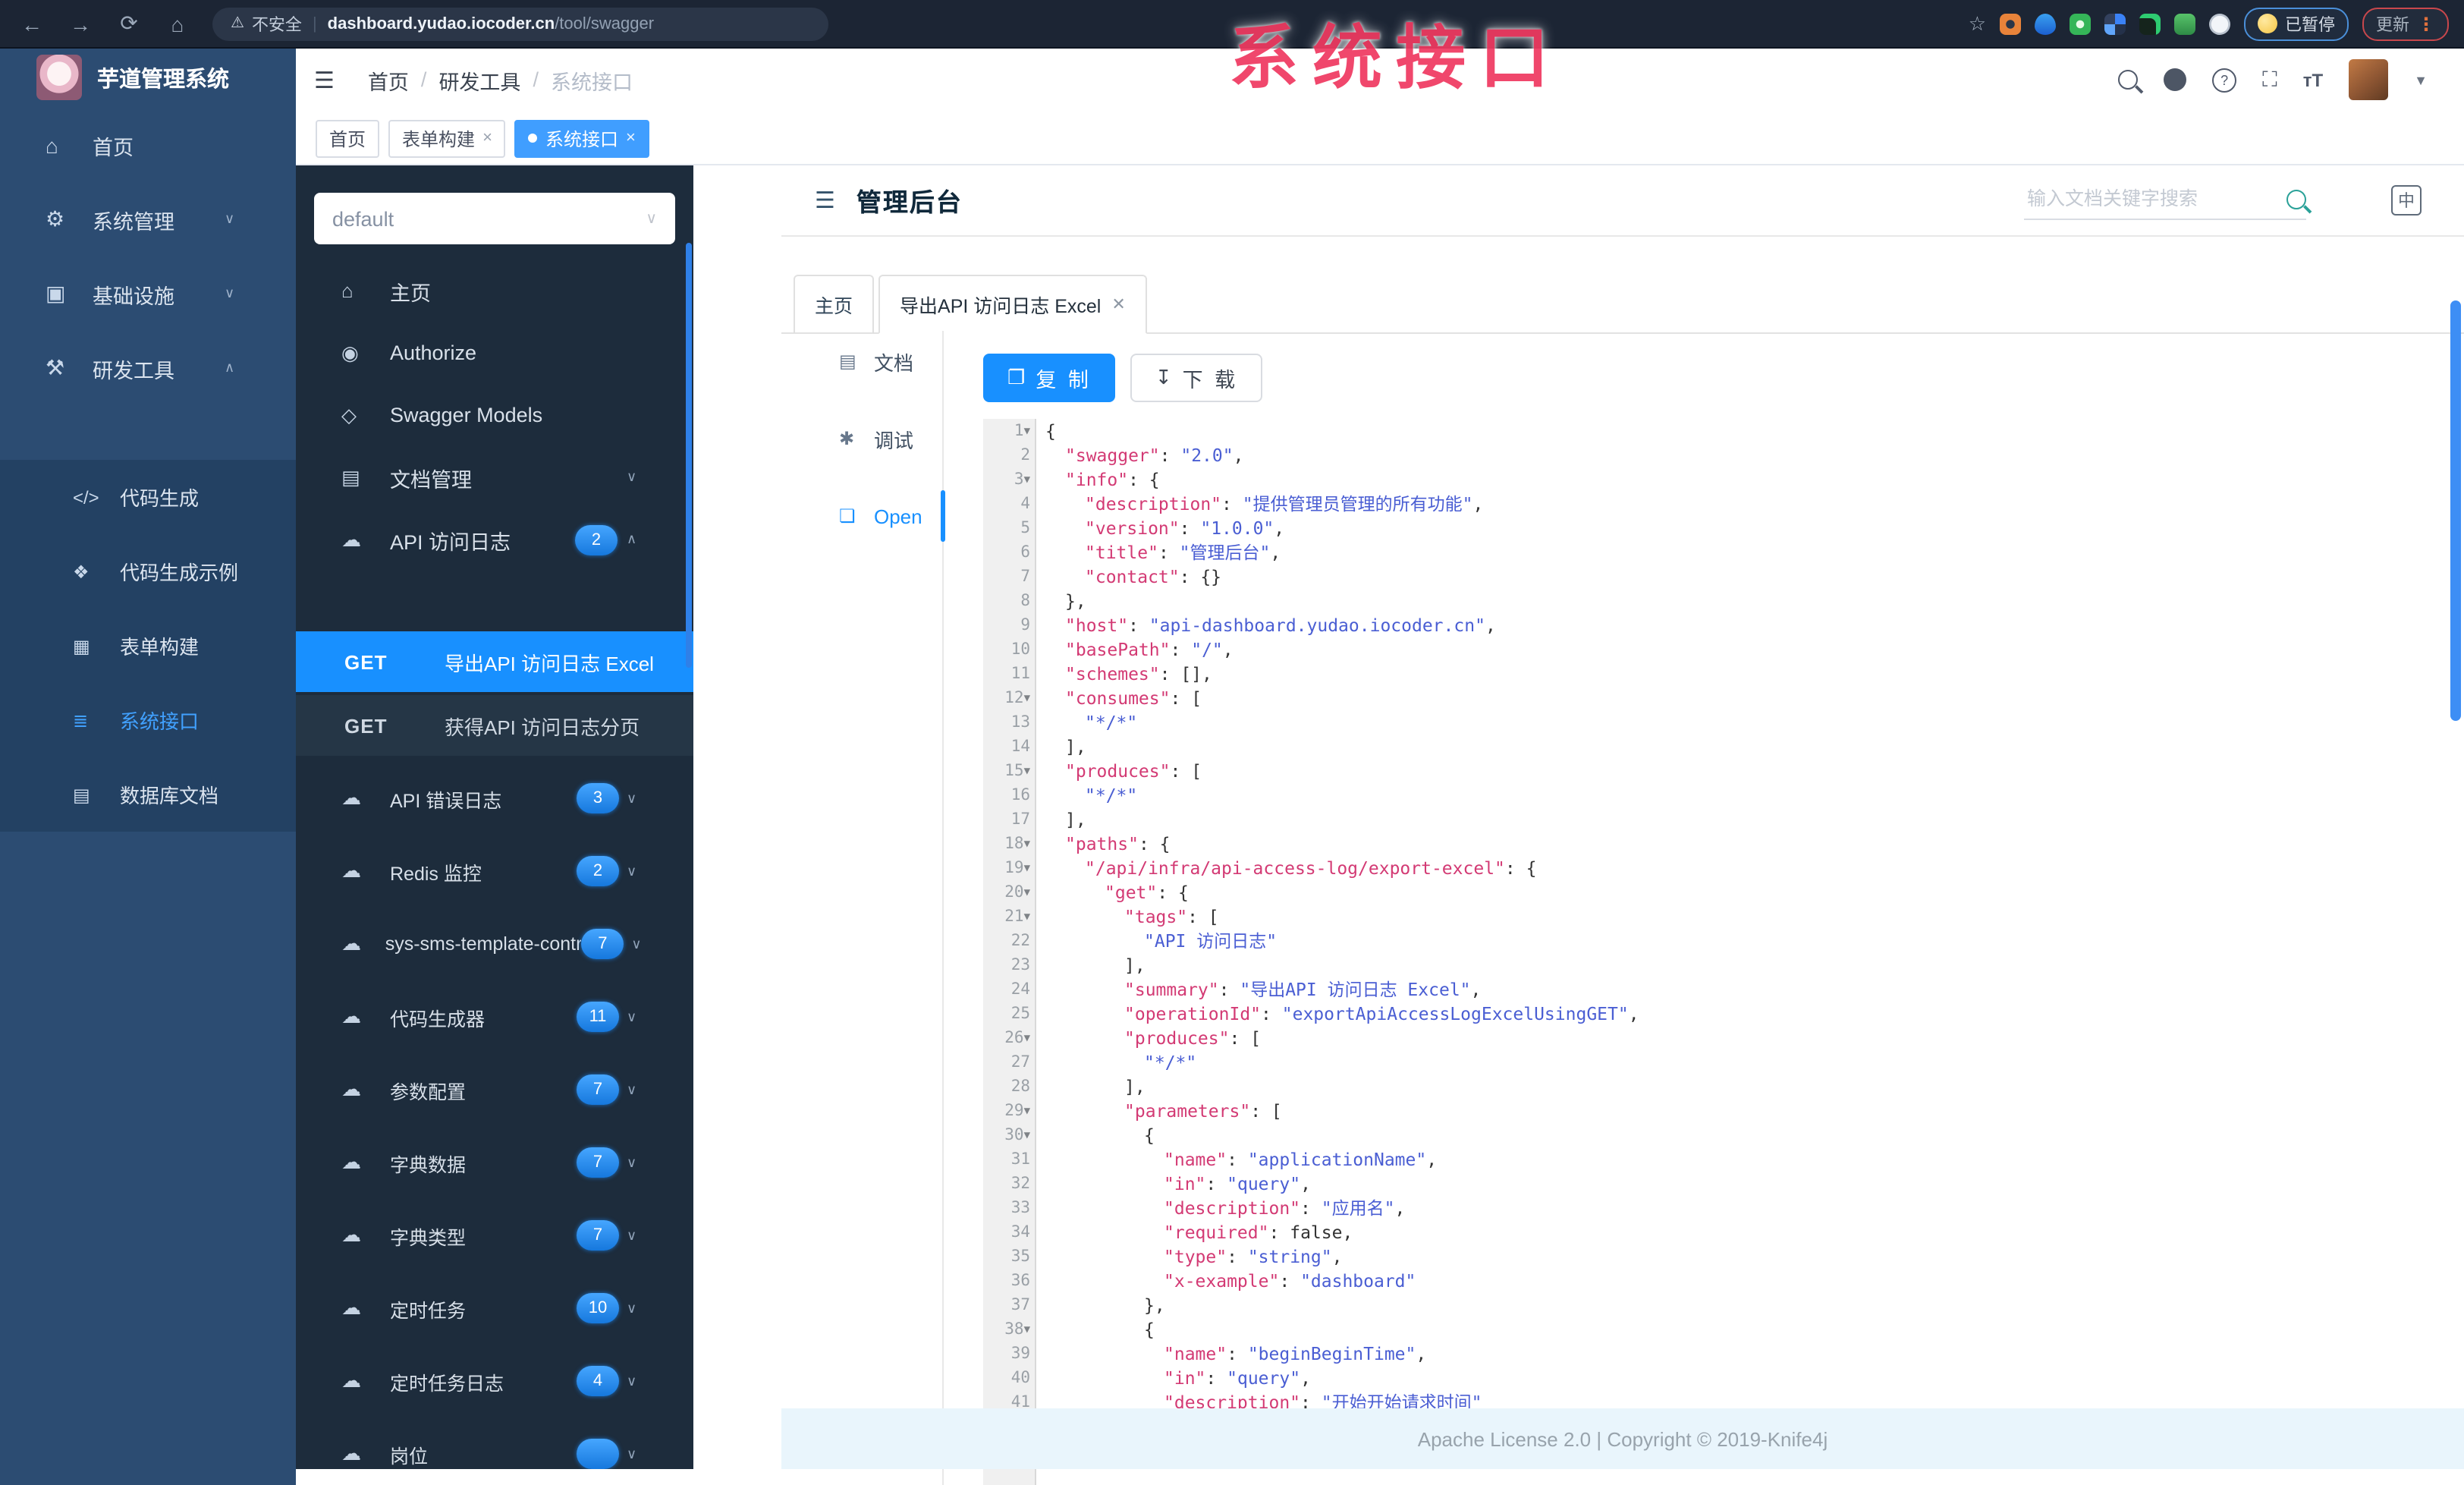  Describe the element at coordinates (2313, 79) in the screenshot. I see `font-size-icon: тT` at that location.